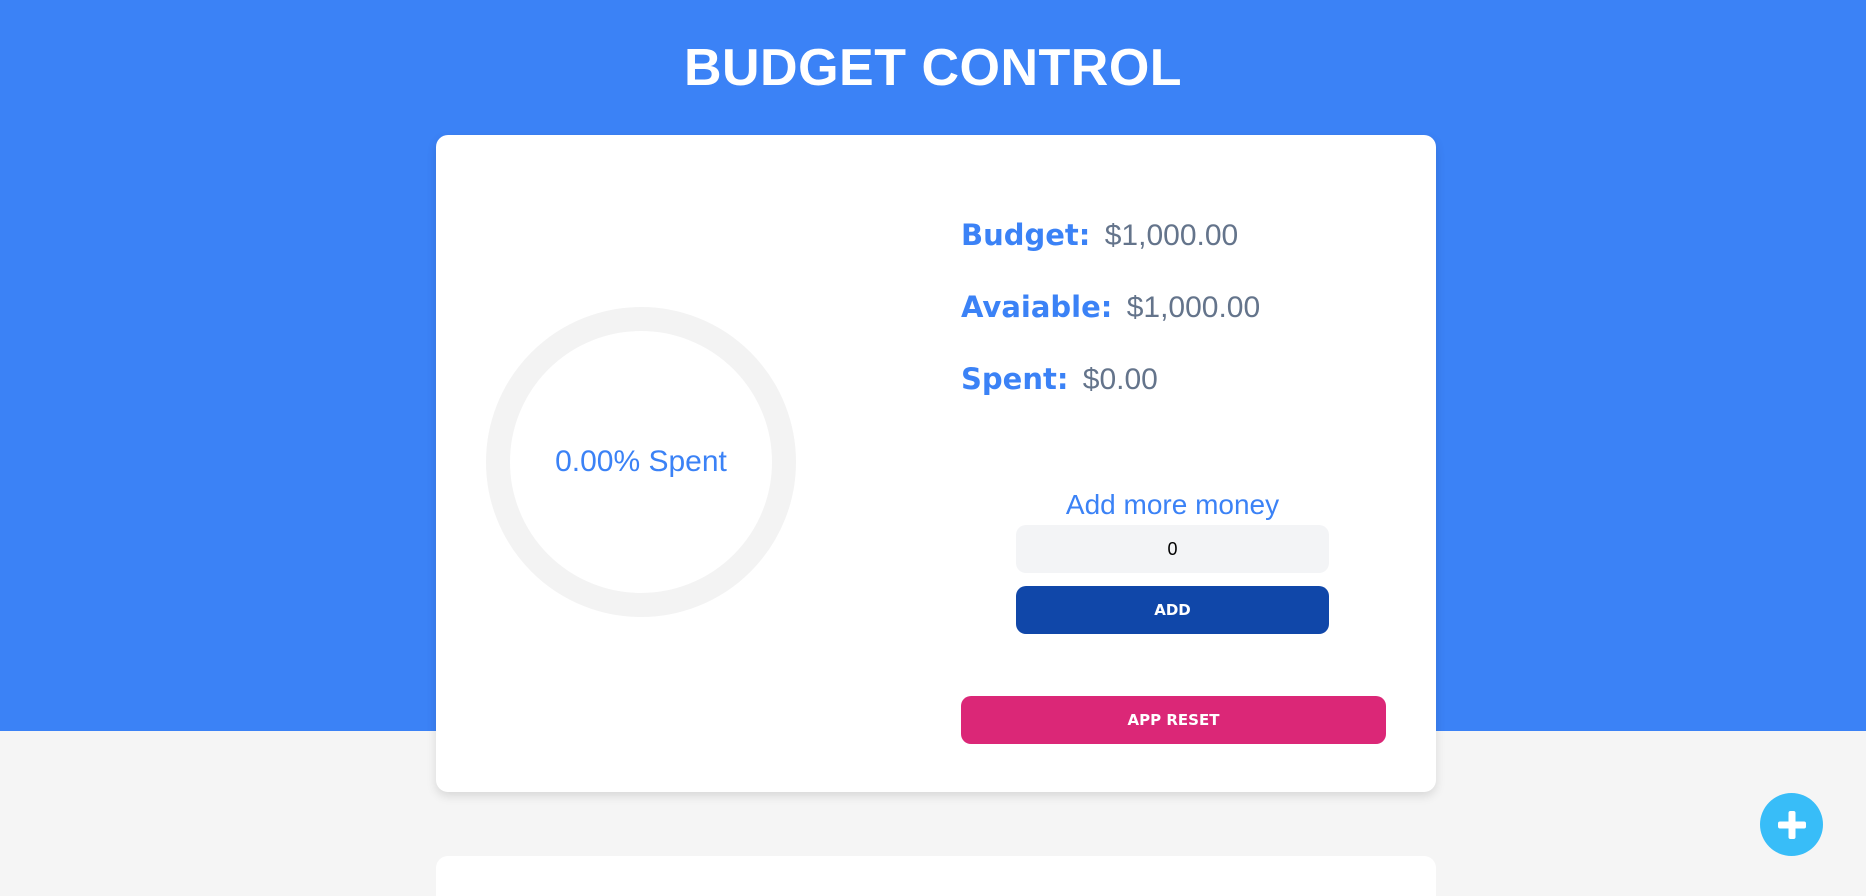 The width and height of the screenshot is (1866, 896). I want to click on progress-label: 0.00% Spent, so click(641, 461).